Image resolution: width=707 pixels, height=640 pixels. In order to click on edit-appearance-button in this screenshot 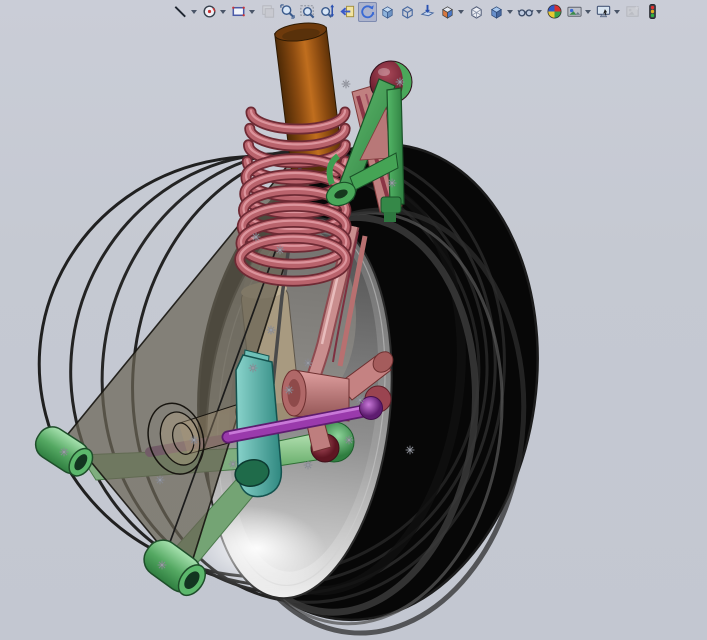, I will do `click(554, 12)`.